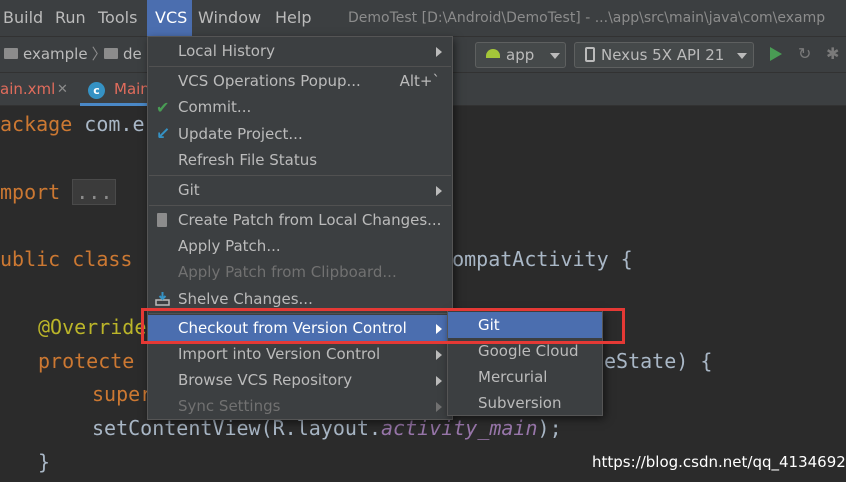 The image size is (846, 482). Describe the element at coordinates (832, 54) in the screenshot. I see `debug-icon: ✱` at that location.